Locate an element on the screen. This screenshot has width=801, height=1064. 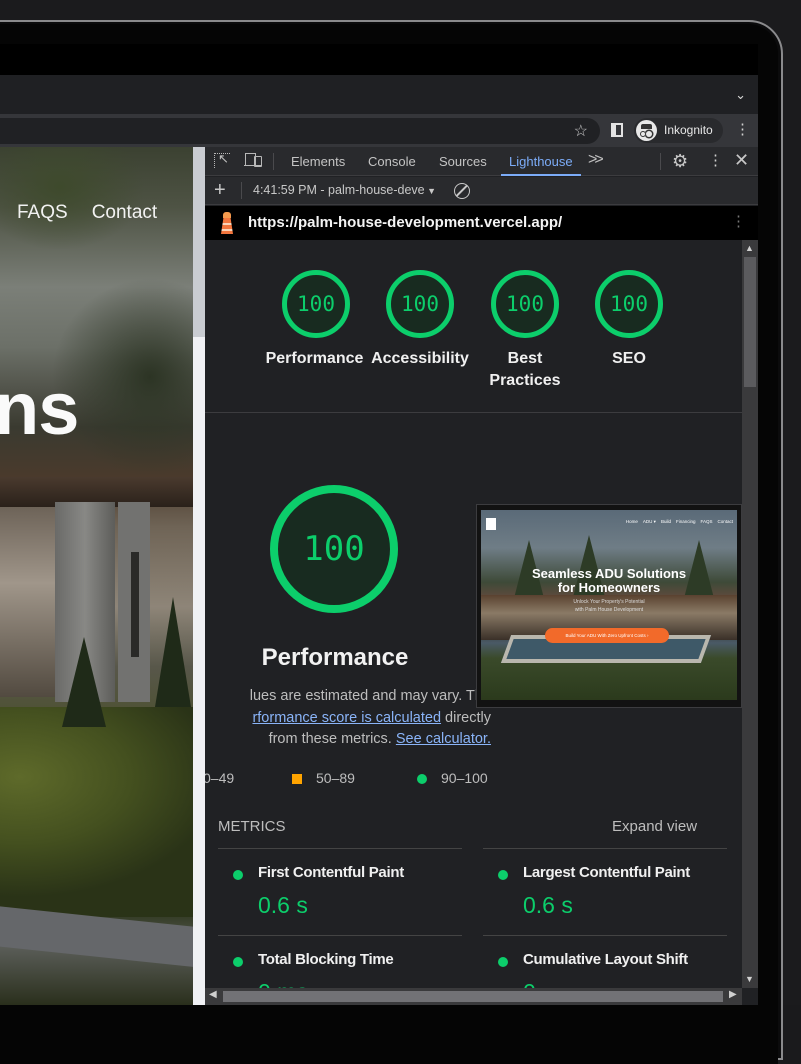
legend-pass: 90–100 is located at coordinates (452, 778).